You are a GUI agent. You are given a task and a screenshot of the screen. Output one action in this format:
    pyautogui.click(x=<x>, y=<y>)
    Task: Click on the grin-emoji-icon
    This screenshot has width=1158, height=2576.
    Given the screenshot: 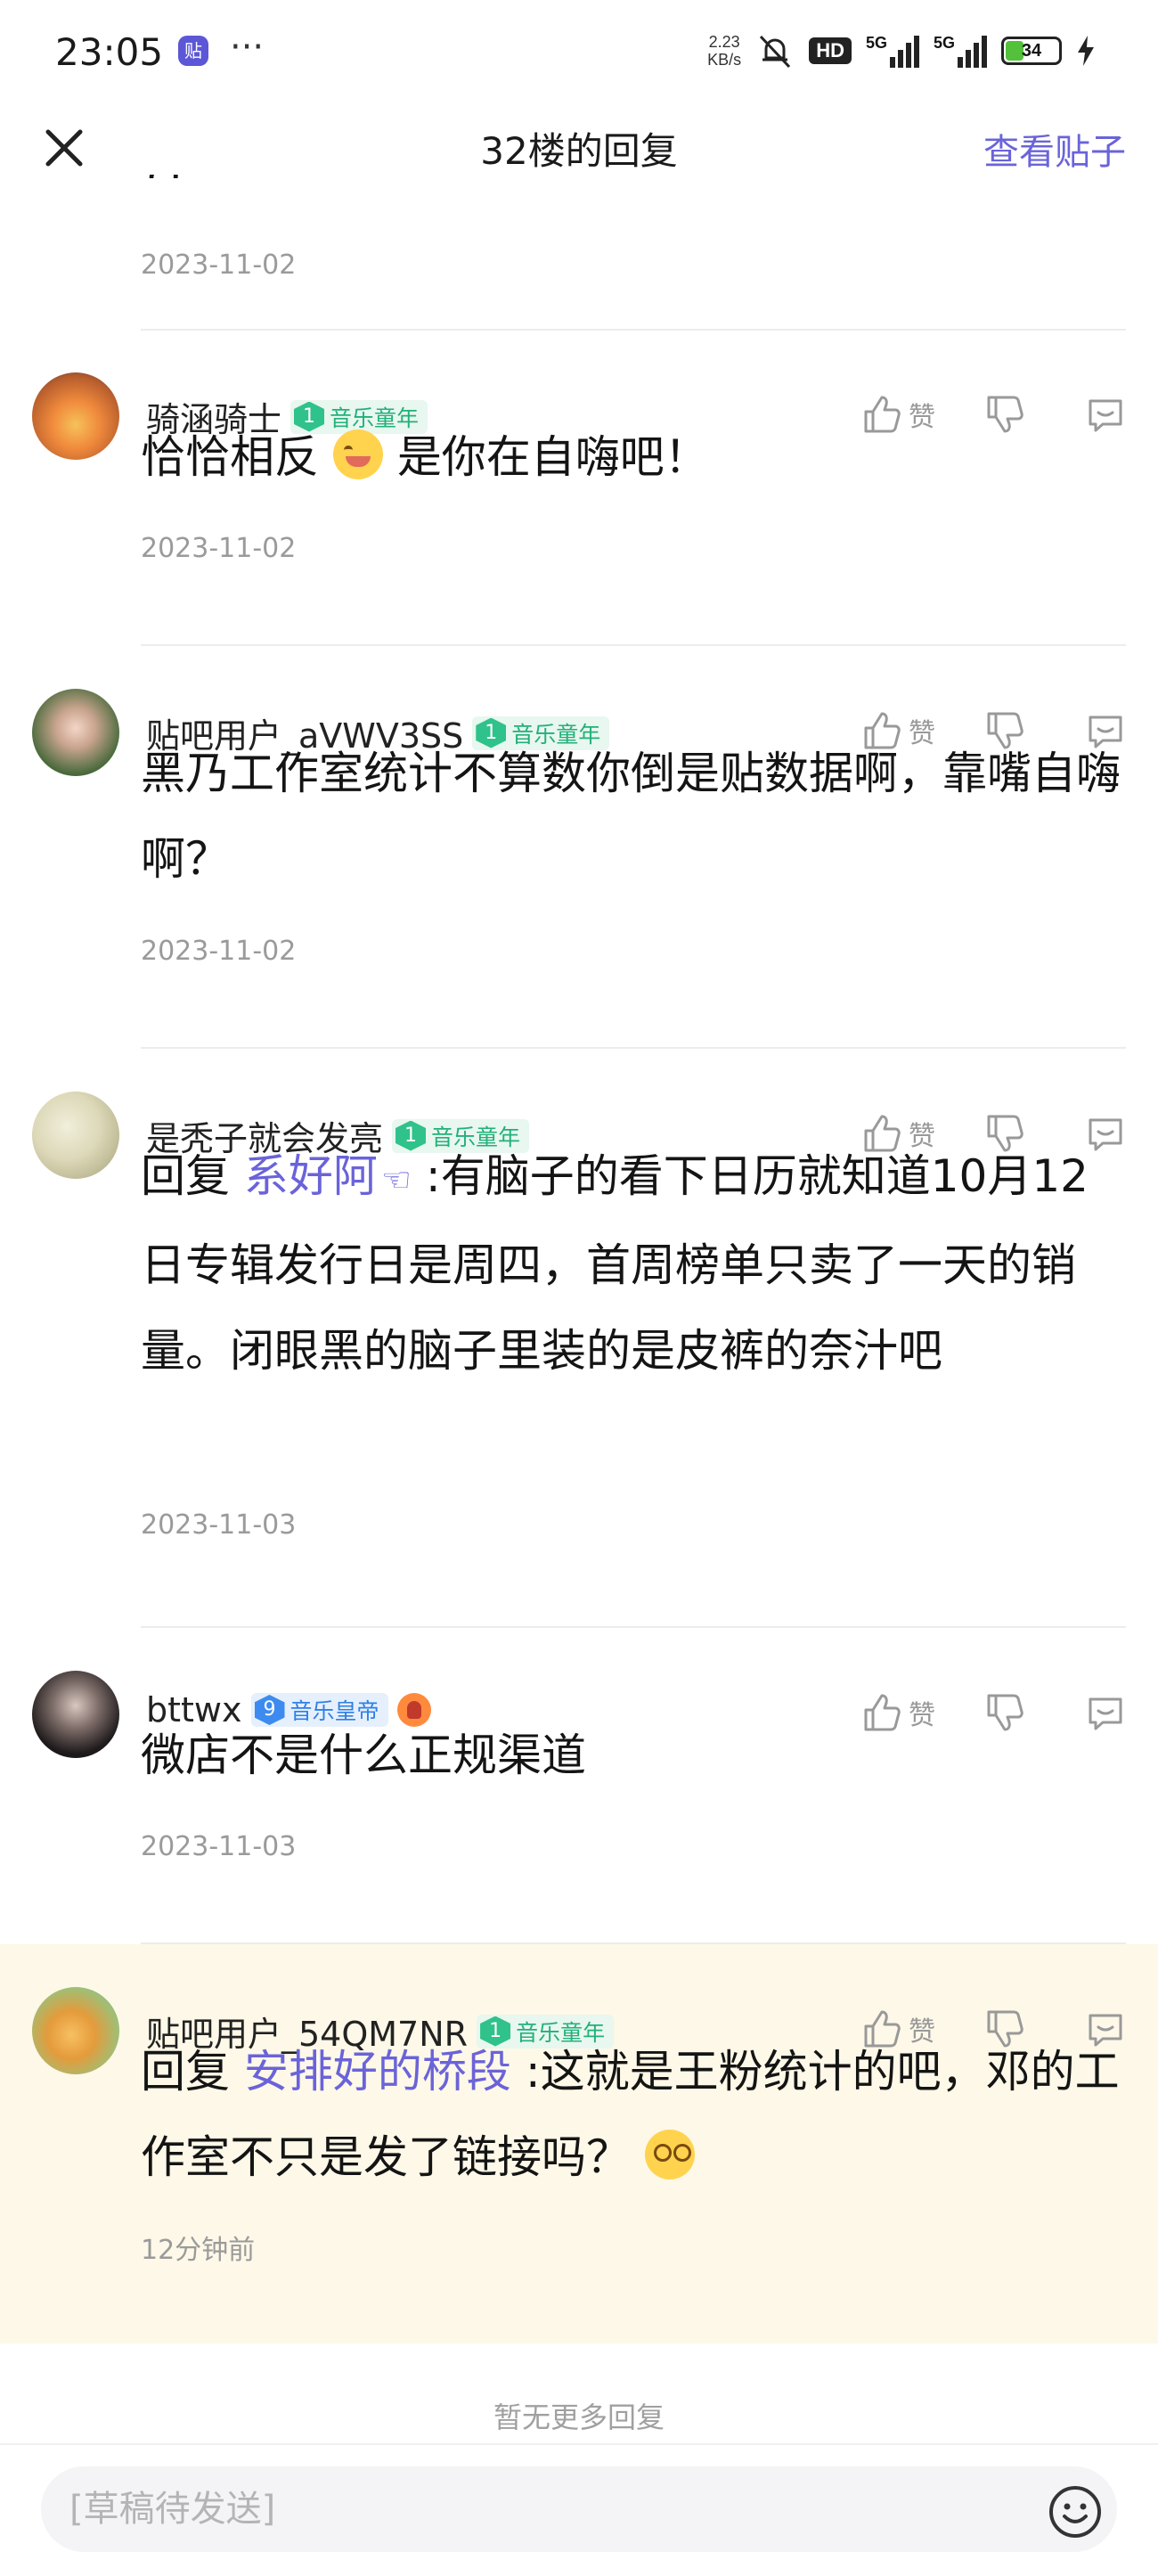 What is the action you would take?
    pyautogui.click(x=357, y=454)
    